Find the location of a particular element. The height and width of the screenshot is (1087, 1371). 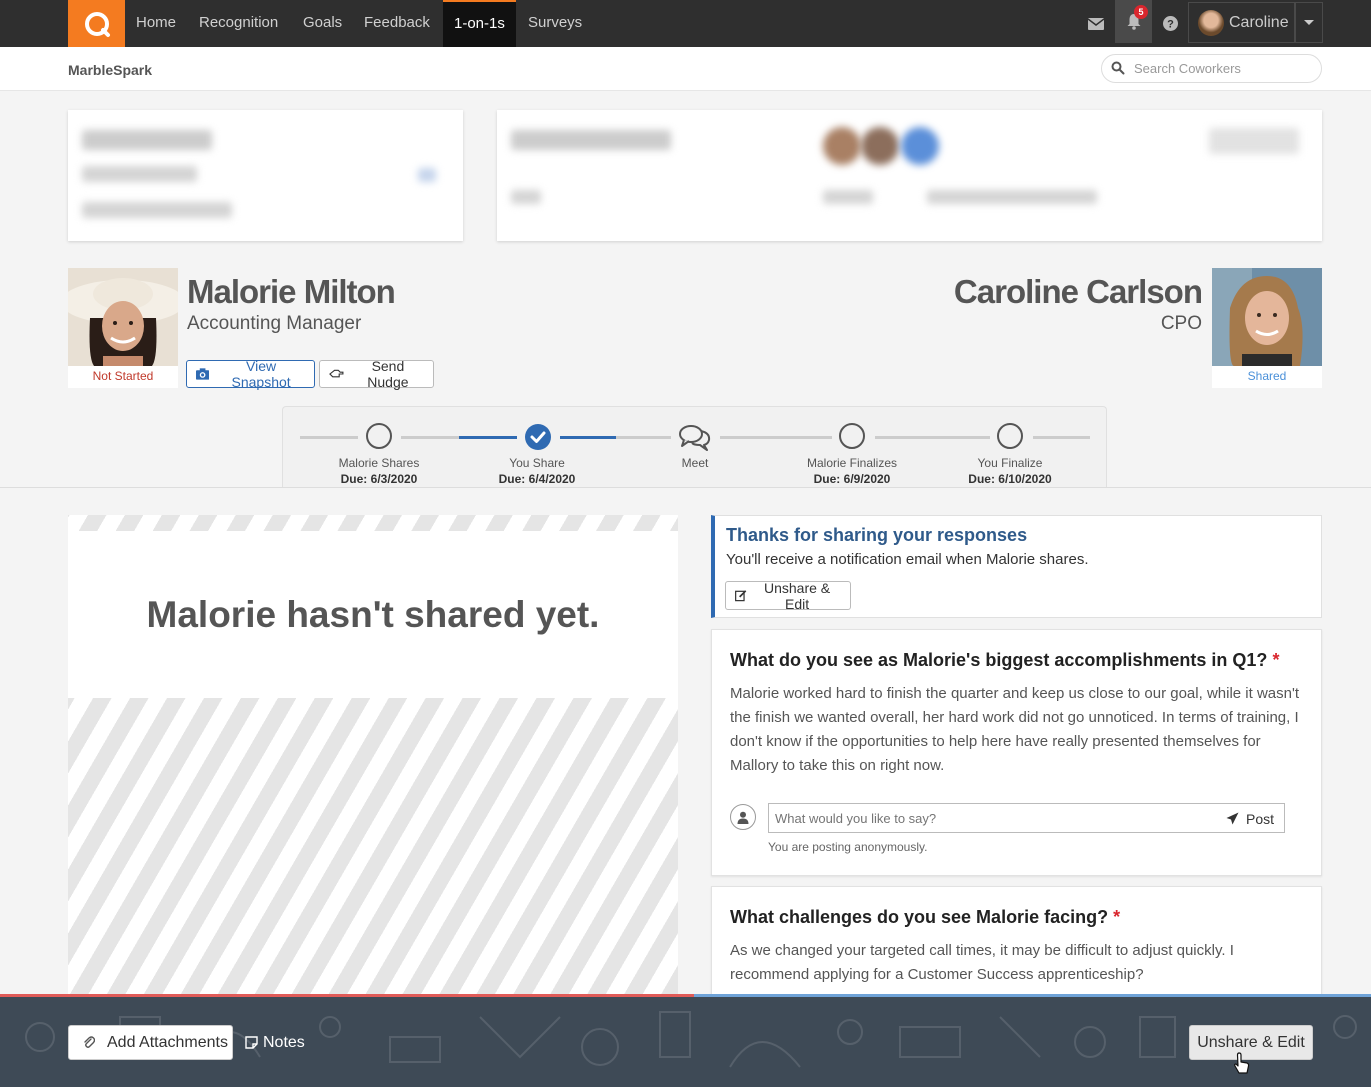

employee-photo is located at coordinates (123, 317).